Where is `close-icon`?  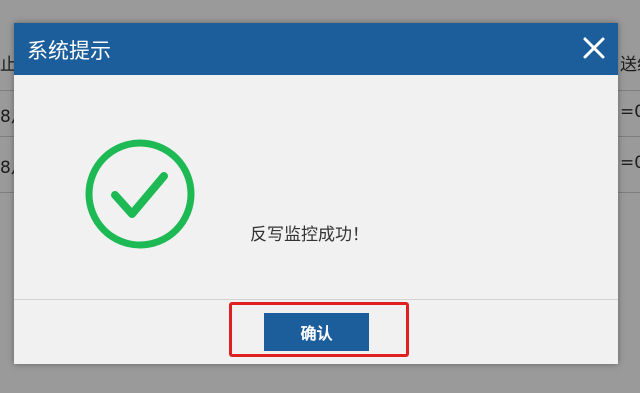
close-icon is located at coordinates (594, 48).